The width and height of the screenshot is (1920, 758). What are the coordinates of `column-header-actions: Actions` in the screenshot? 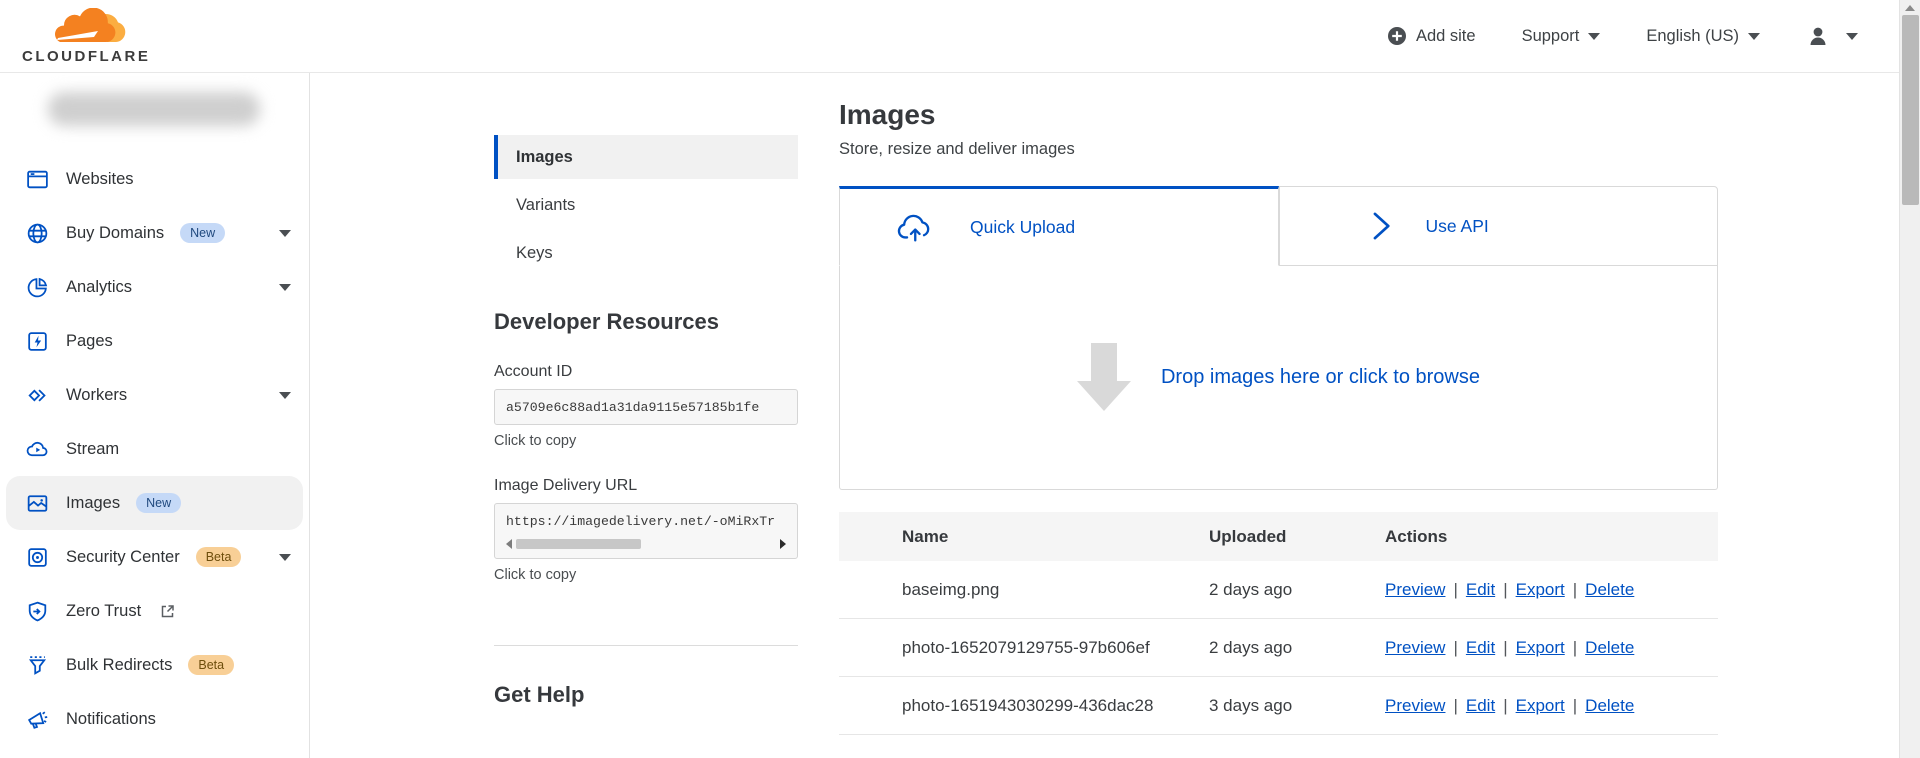 It's located at (1416, 536).